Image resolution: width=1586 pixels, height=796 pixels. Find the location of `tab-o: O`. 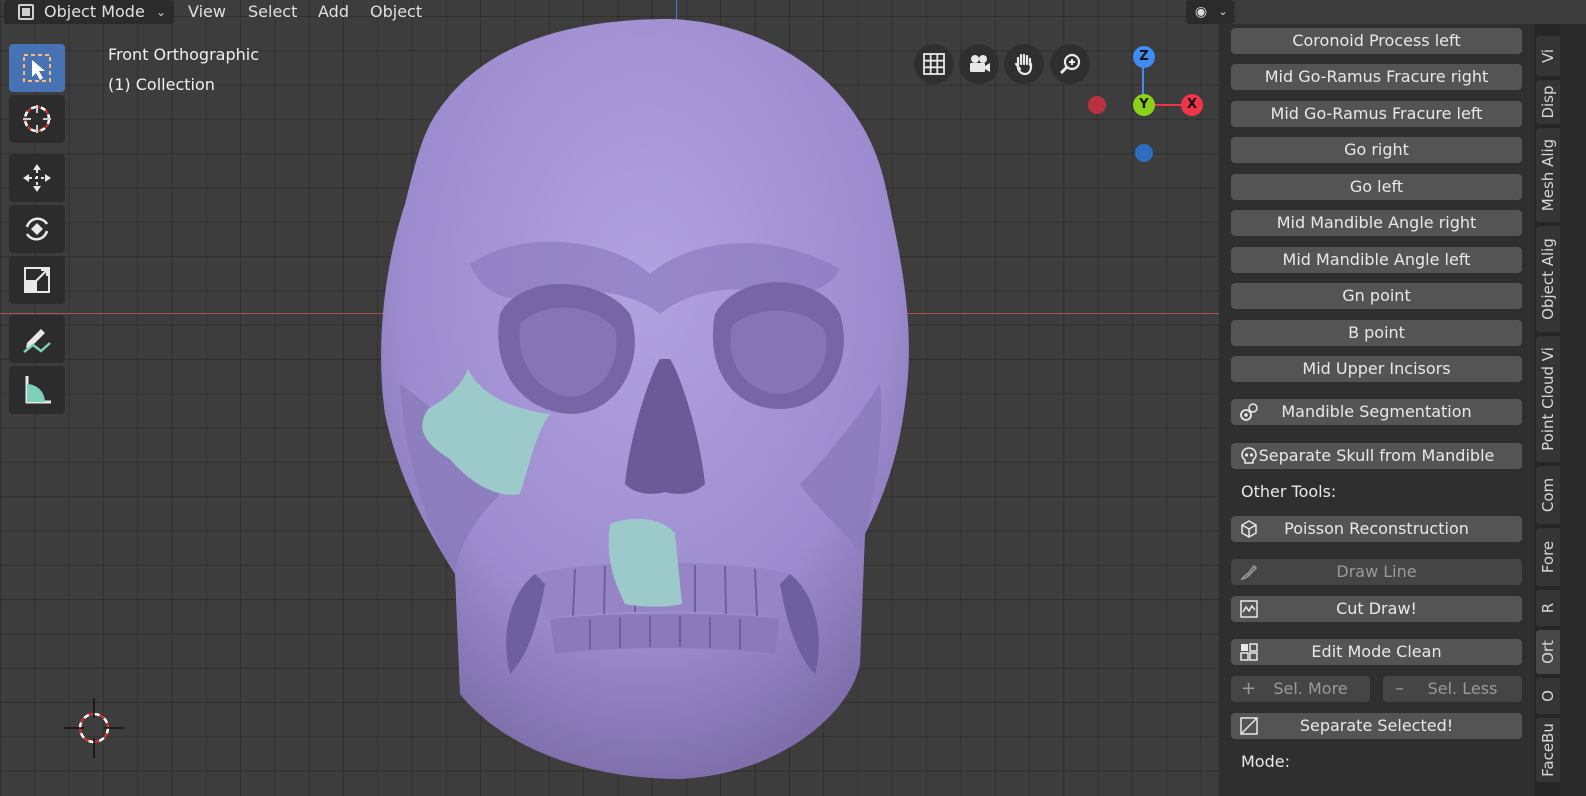

tab-o: O is located at coordinates (1548, 696).